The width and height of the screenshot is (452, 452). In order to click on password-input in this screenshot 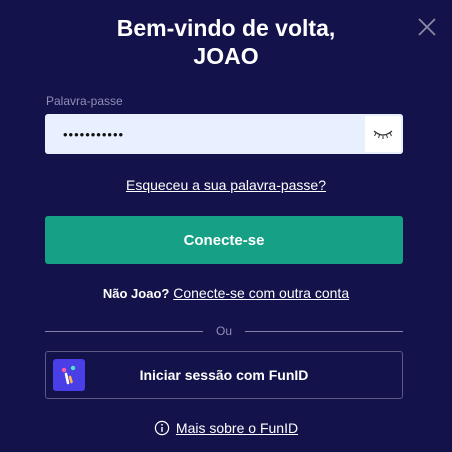, I will do `click(204, 134)`.